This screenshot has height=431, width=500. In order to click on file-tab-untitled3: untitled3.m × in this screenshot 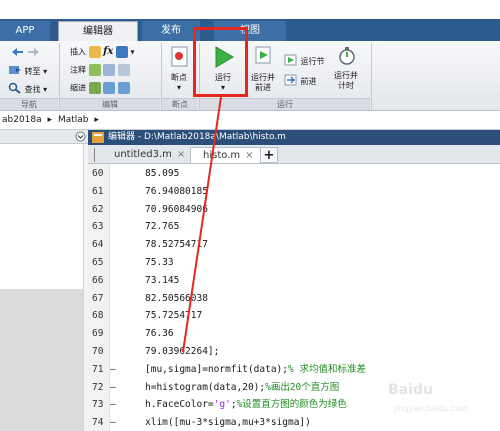, I will do `click(146, 155)`.